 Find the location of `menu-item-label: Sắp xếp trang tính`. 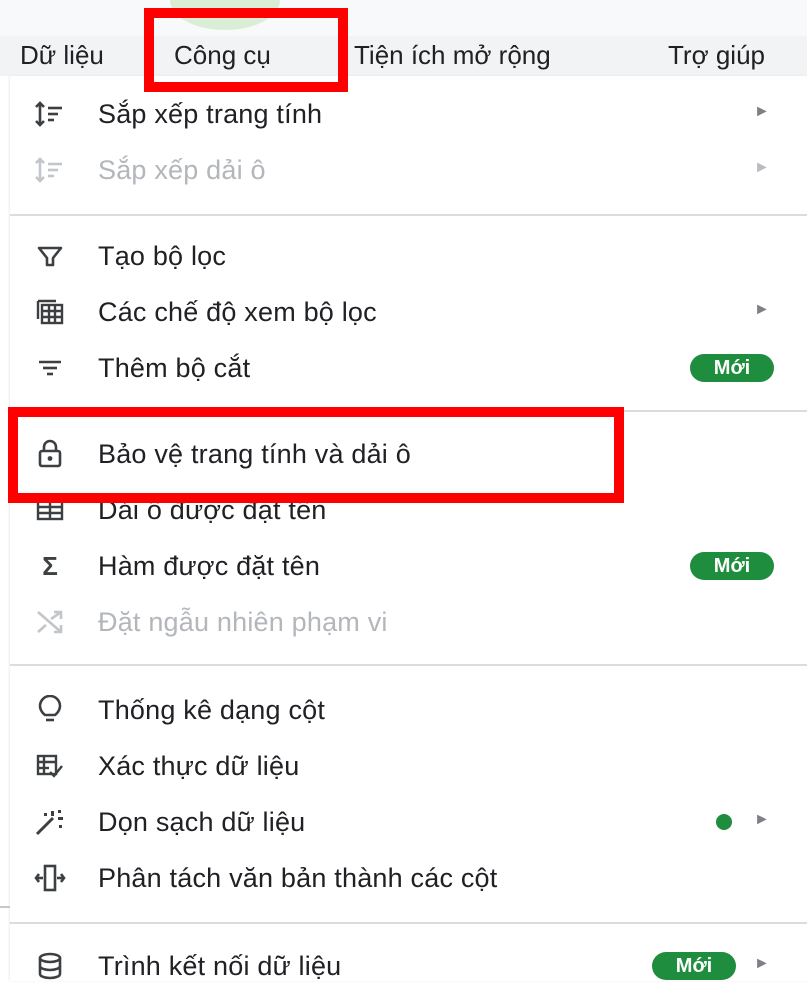

menu-item-label: Sắp xếp trang tính is located at coordinates (210, 114).